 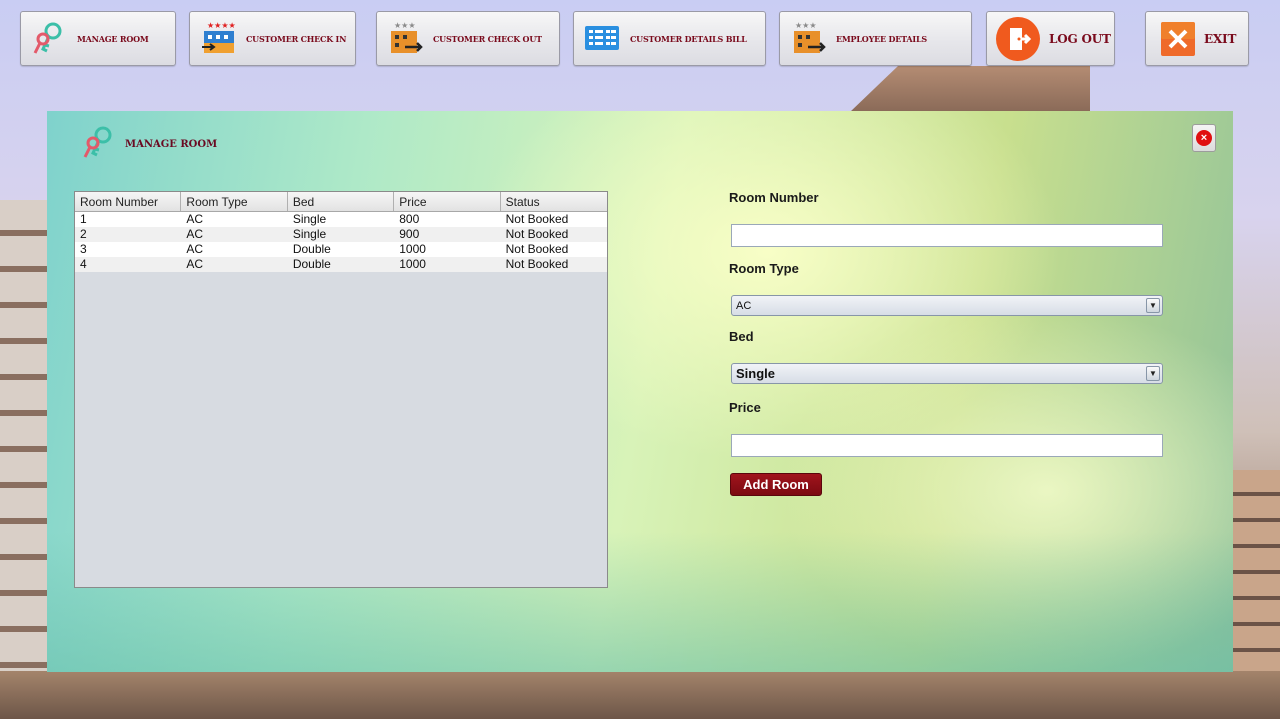 I want to click on cell-room-number: 2, so click(x=83, y=234).